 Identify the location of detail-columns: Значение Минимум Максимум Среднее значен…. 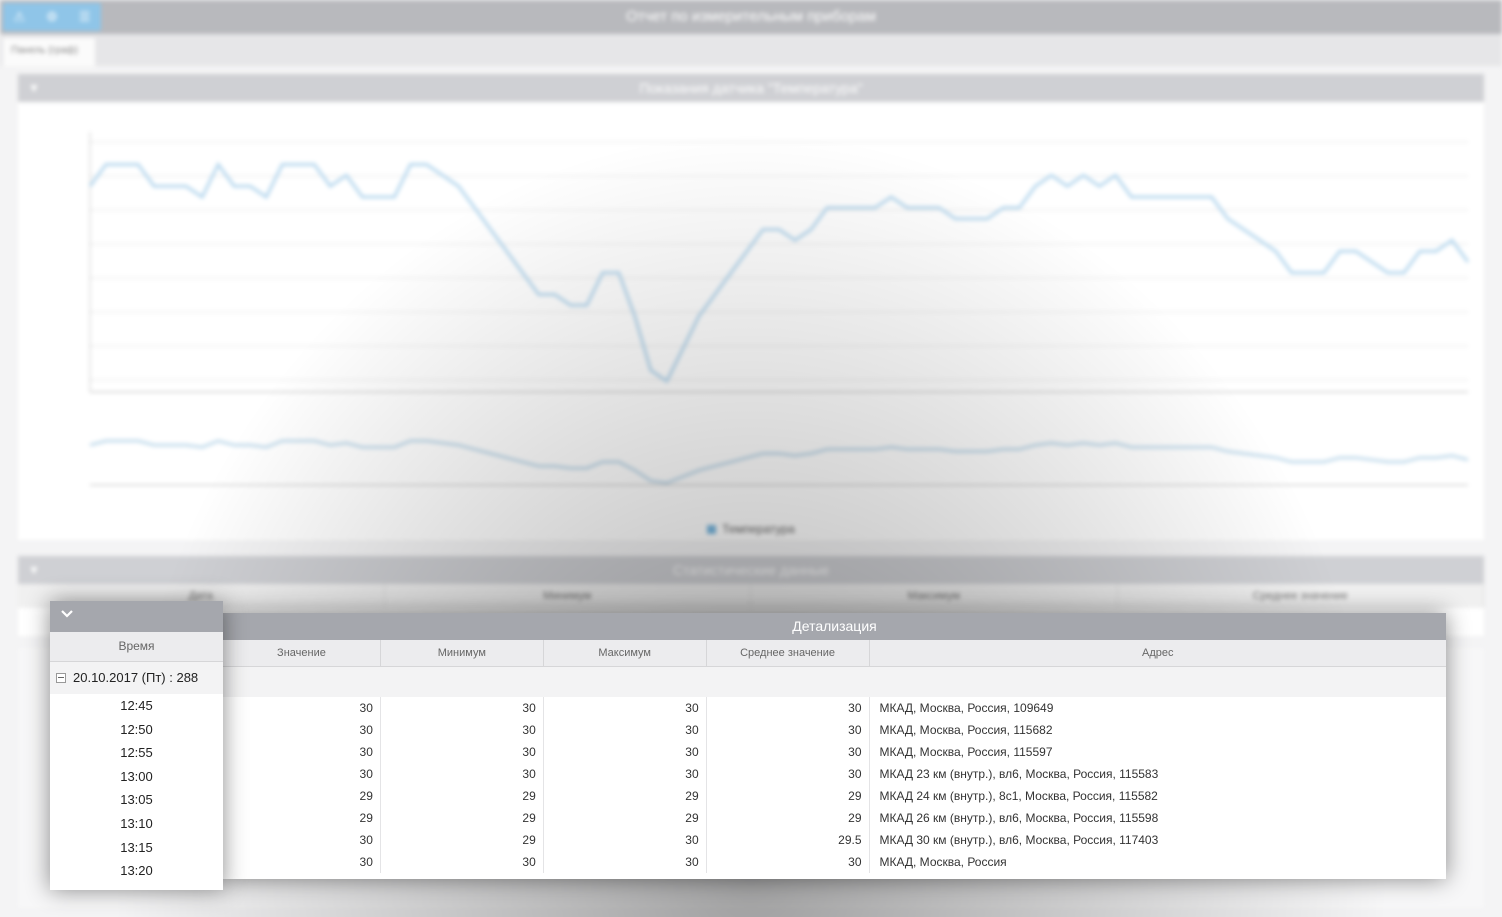
(834, 653).